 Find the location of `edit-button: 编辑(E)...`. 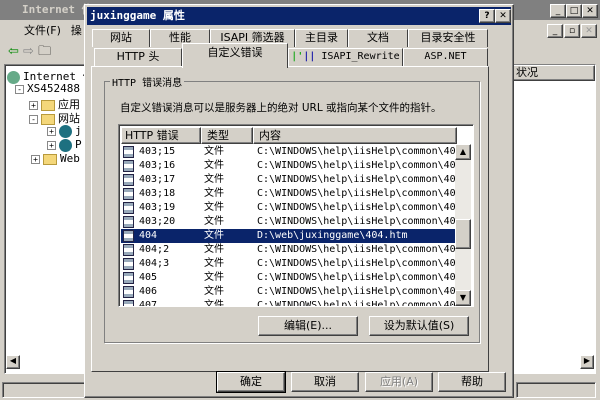

edit-button: 编辑(E)... is located at coordinates (308, 326).